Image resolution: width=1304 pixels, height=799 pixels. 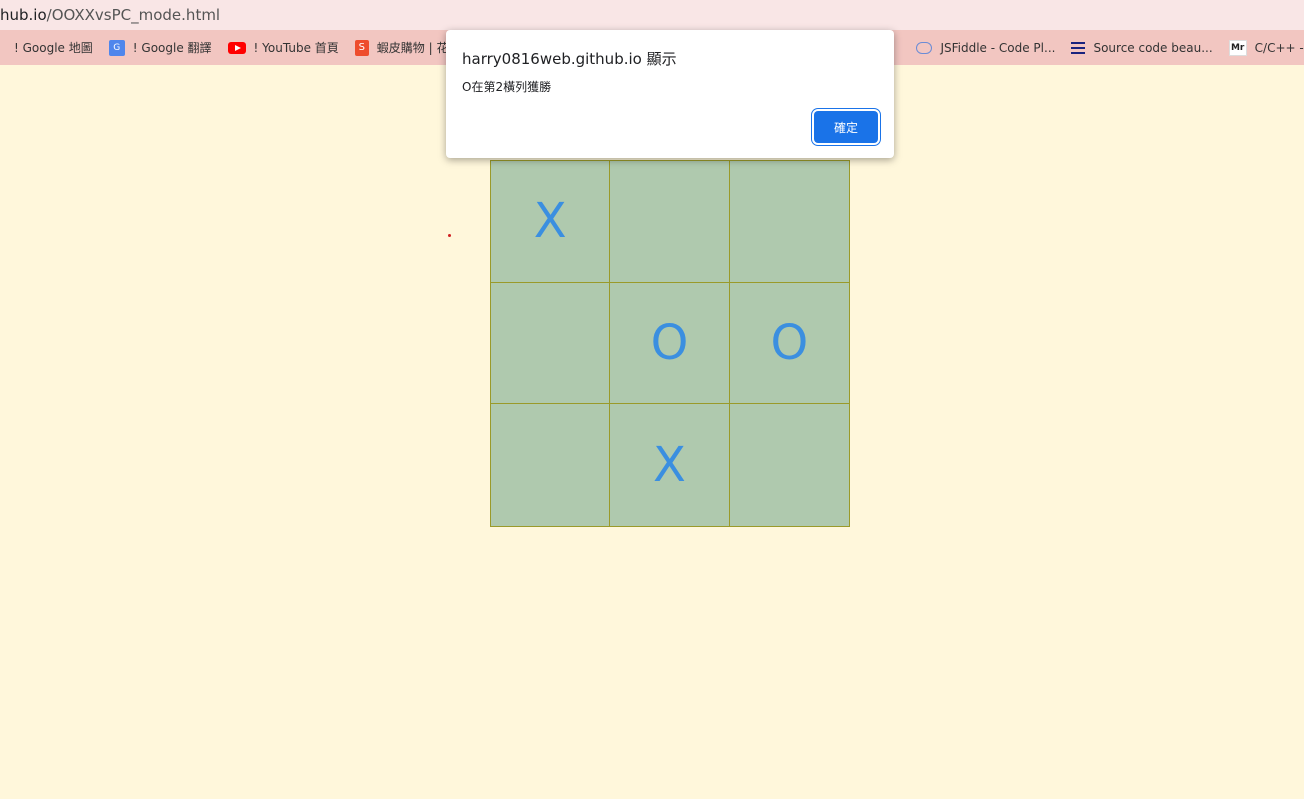 What do you see at coordinates (1279, 47) in the screenshot?
I see `bookmark-label: C/C++ - String` at bounding box center [1279, 47].